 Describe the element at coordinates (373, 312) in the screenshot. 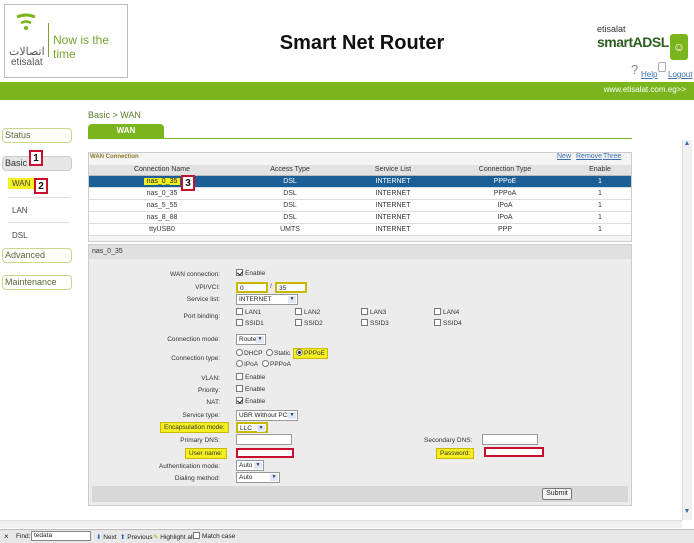

I see `port-lan3: LAN3` at that location.